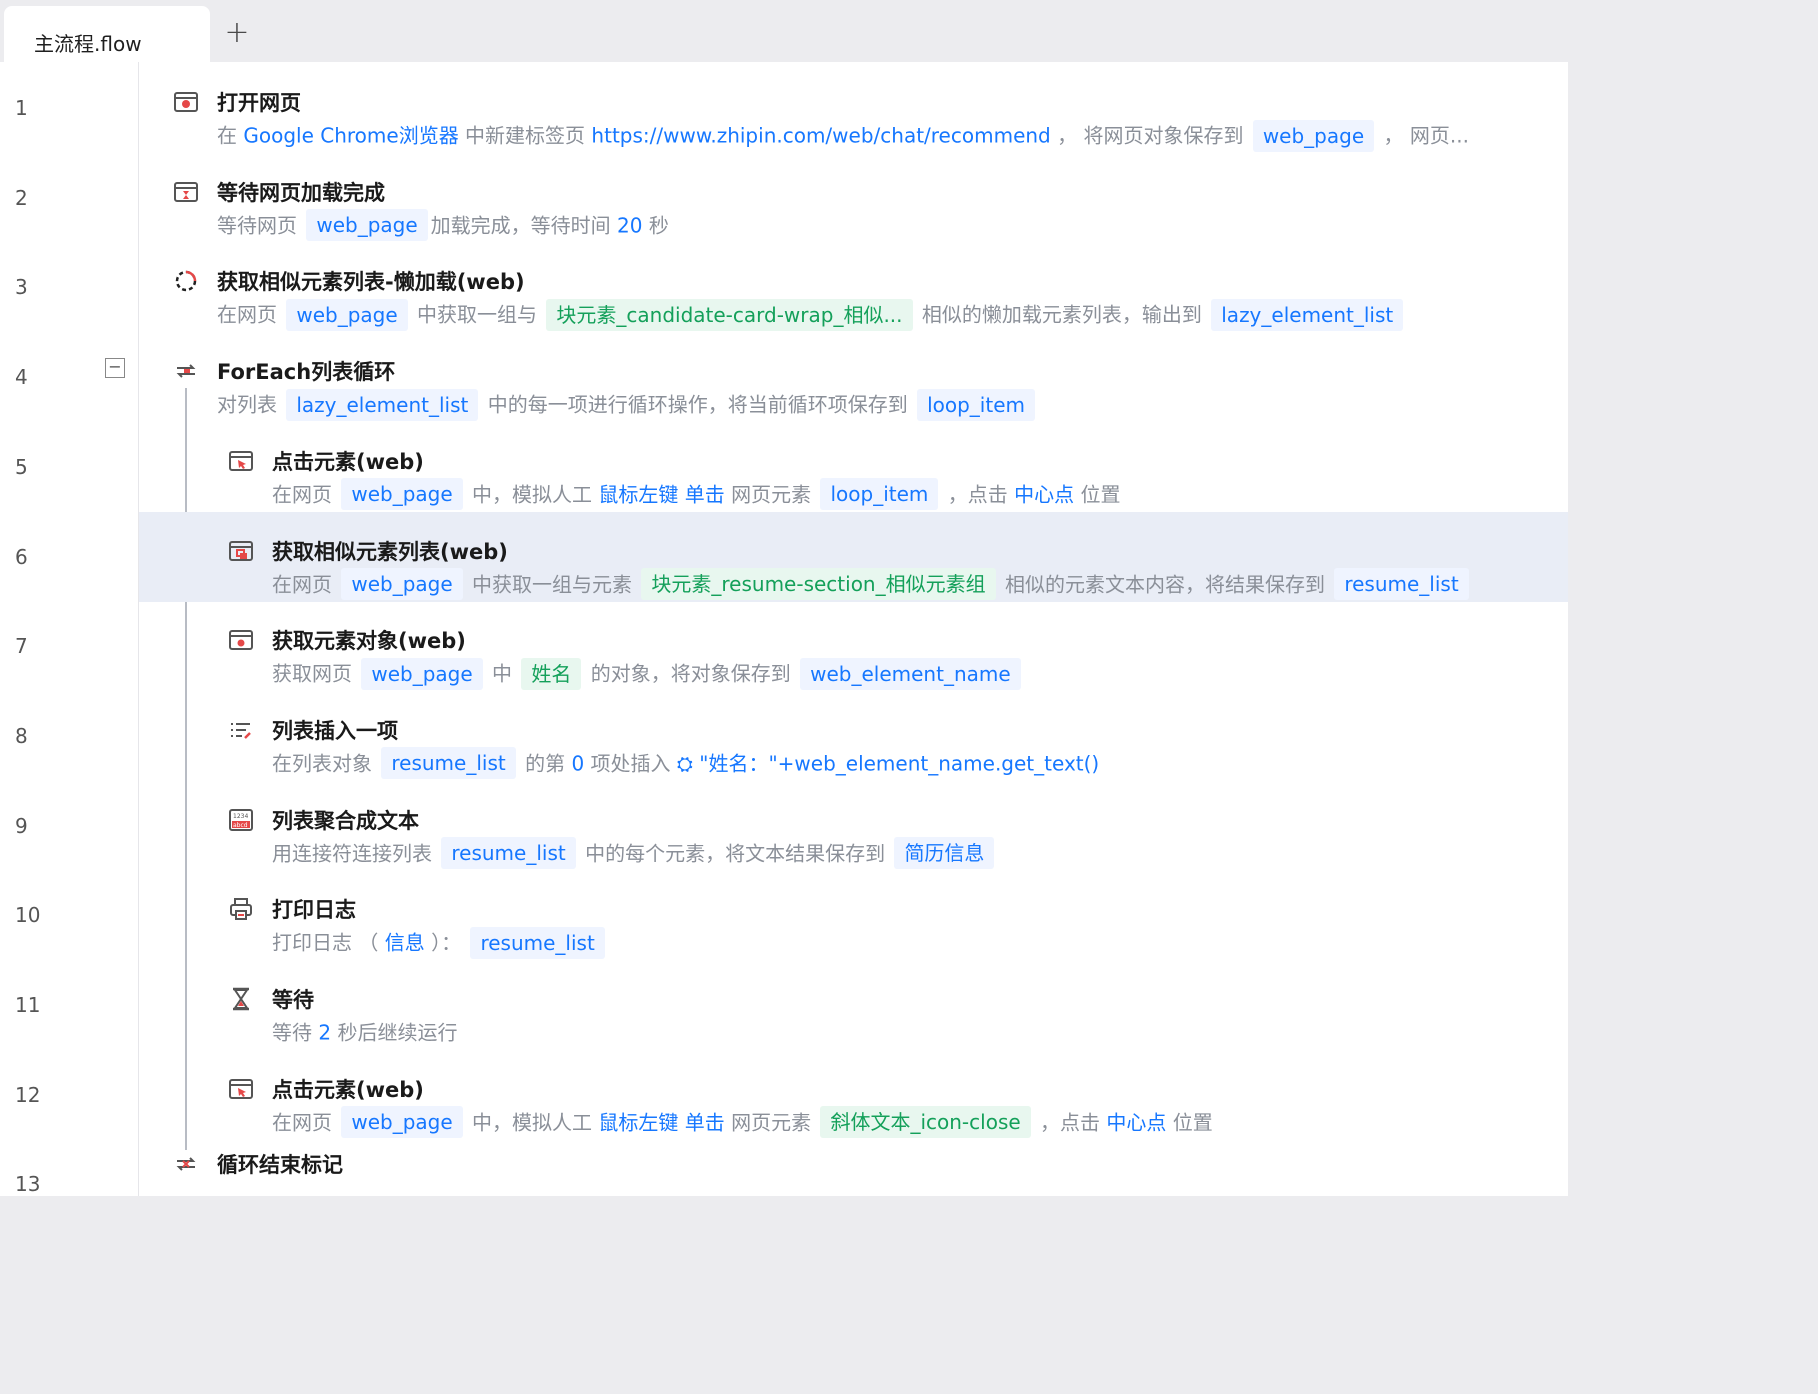 This screenshot has width=1818, height=1394. What do you see at coordinates (260, 225) in the screenshot?
I see `description-text: 等待网页` at bounding box center [260, 225].